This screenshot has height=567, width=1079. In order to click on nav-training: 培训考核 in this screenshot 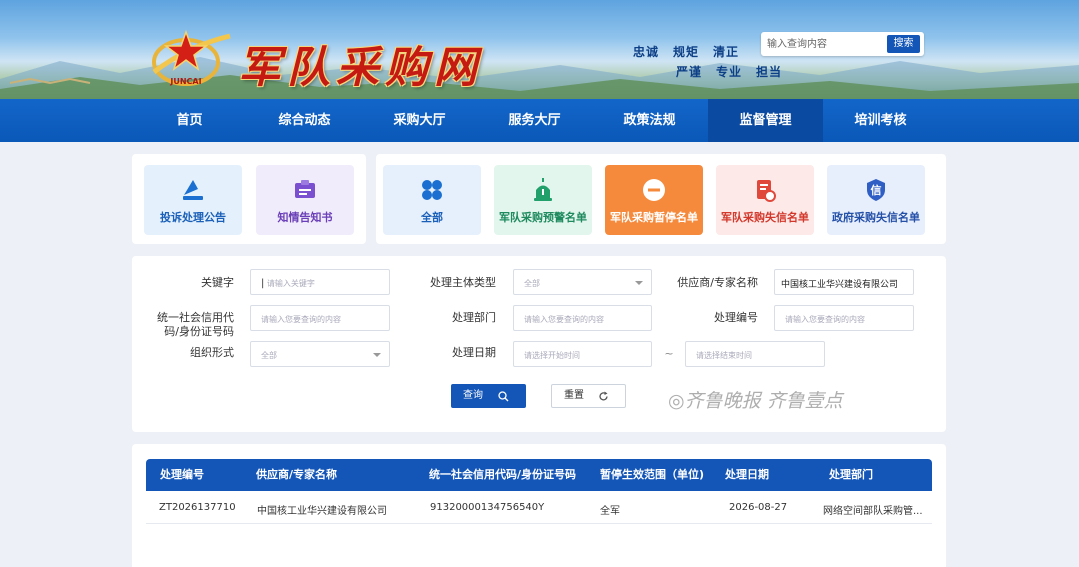, I will do `click(880, 120)`.